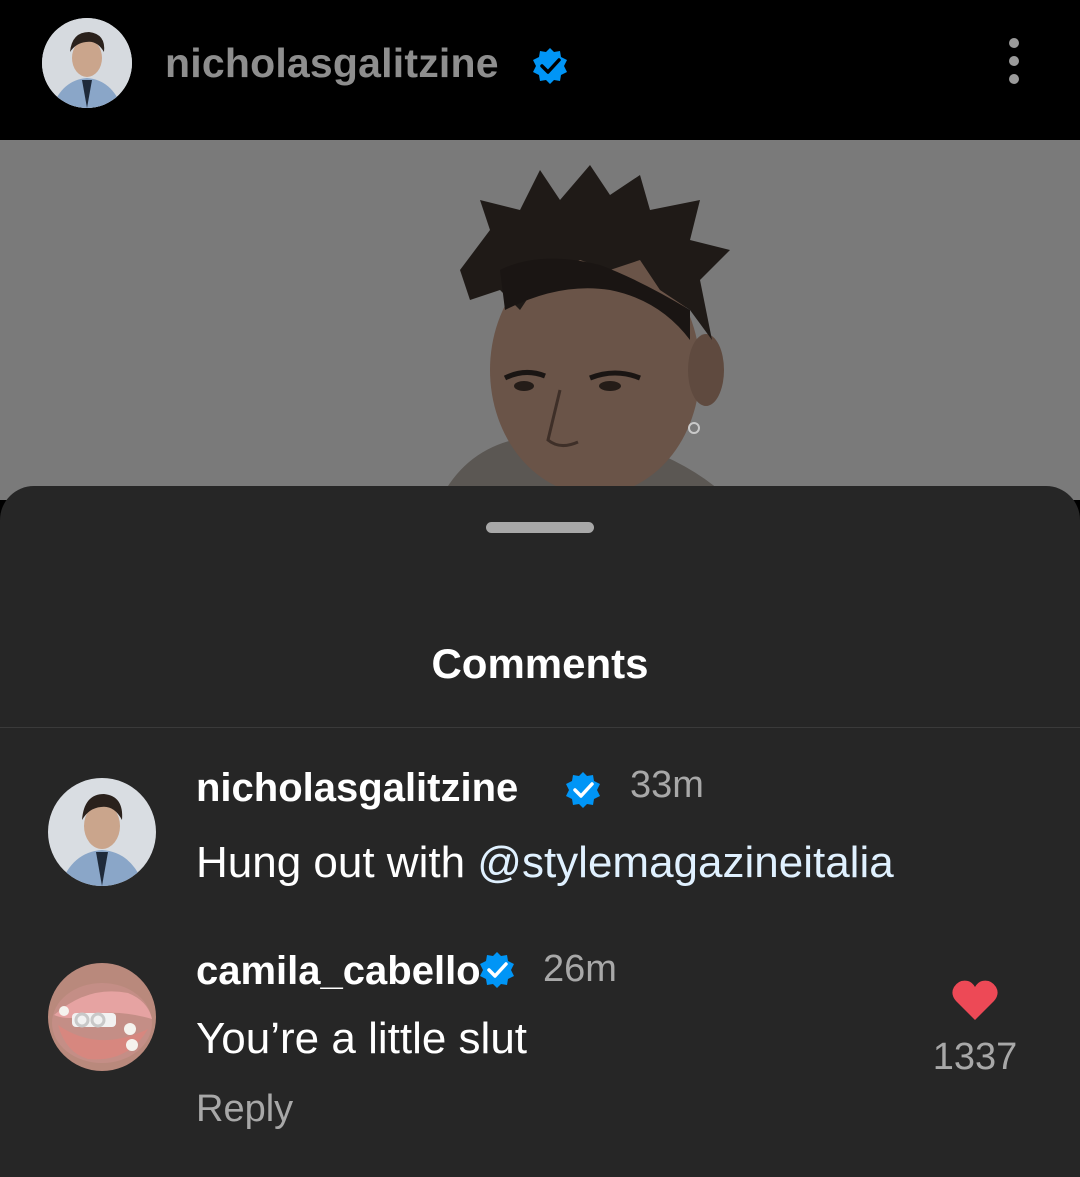  What do you see at coordinates (337, 862) in the screenshot?
I see `comment-text-prefix: Hung out with` at bounding box center [337, 862].